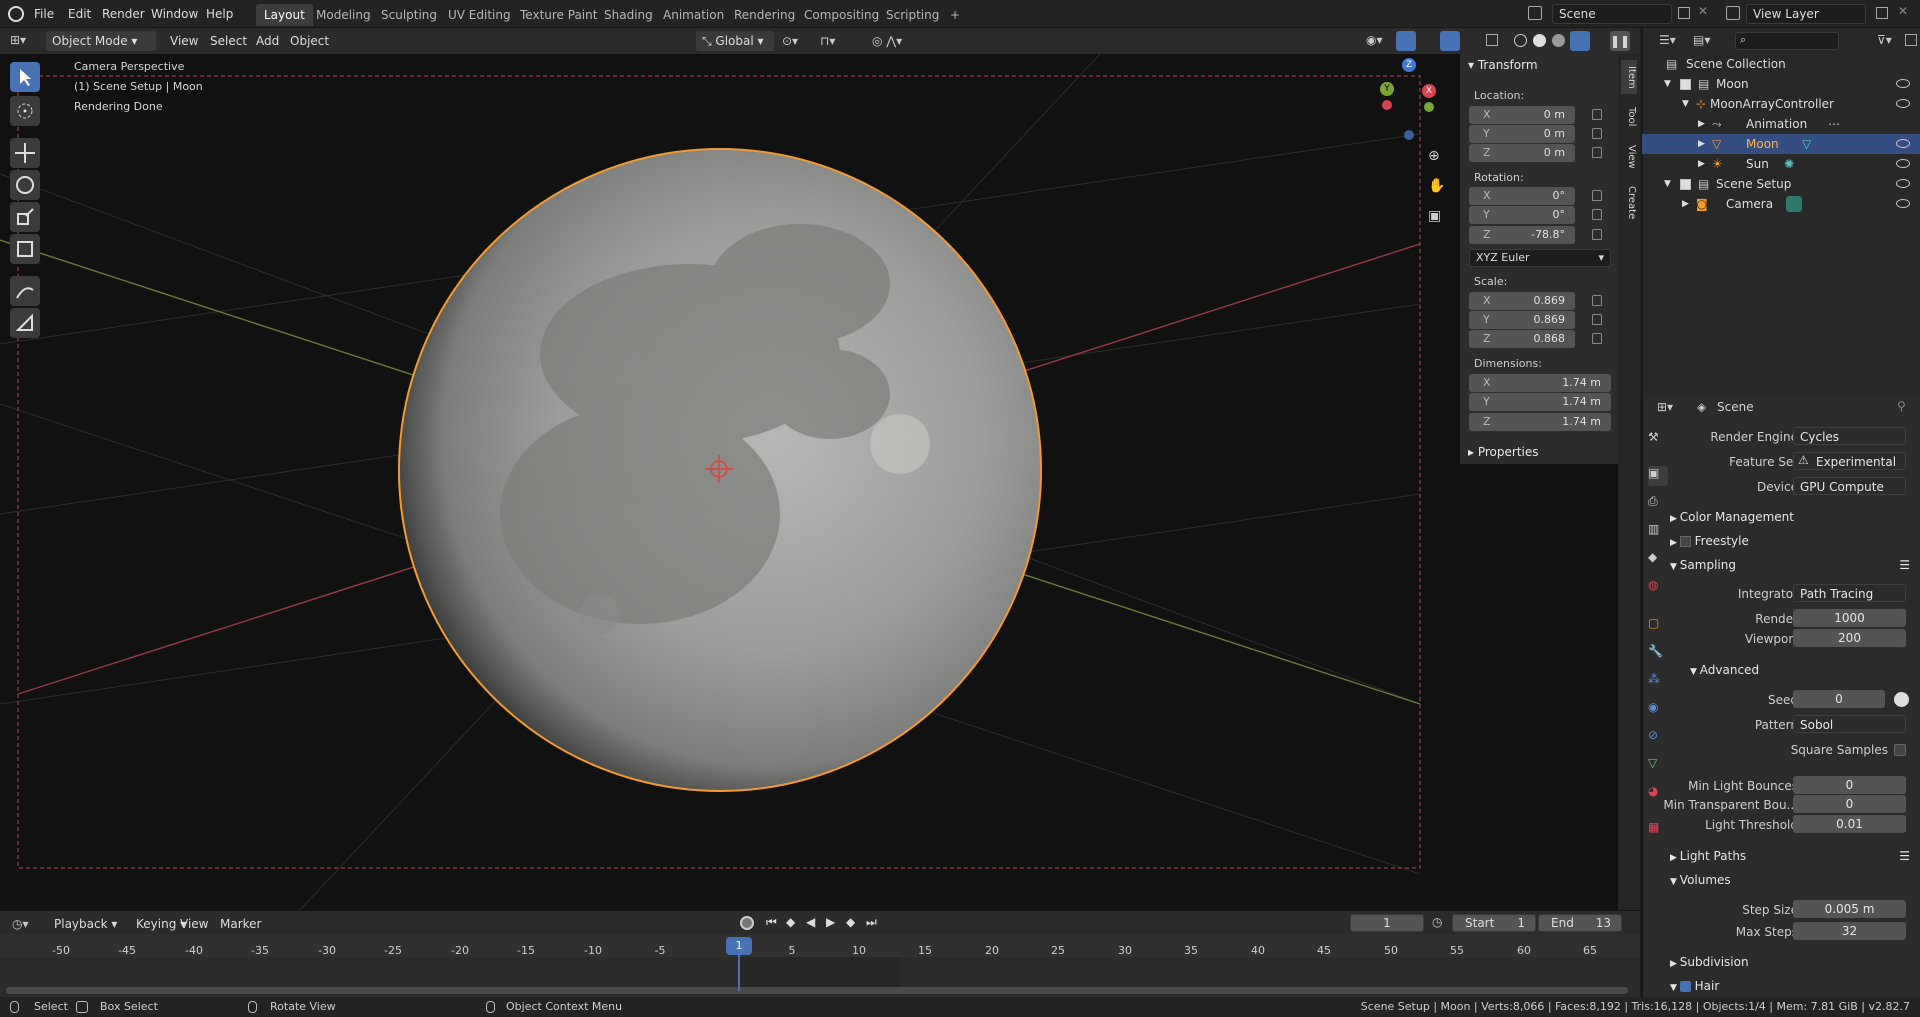 This screenshot has width=1920, height=1017. I want to click on world-properties-icon: ◍, so click(1658, 588).